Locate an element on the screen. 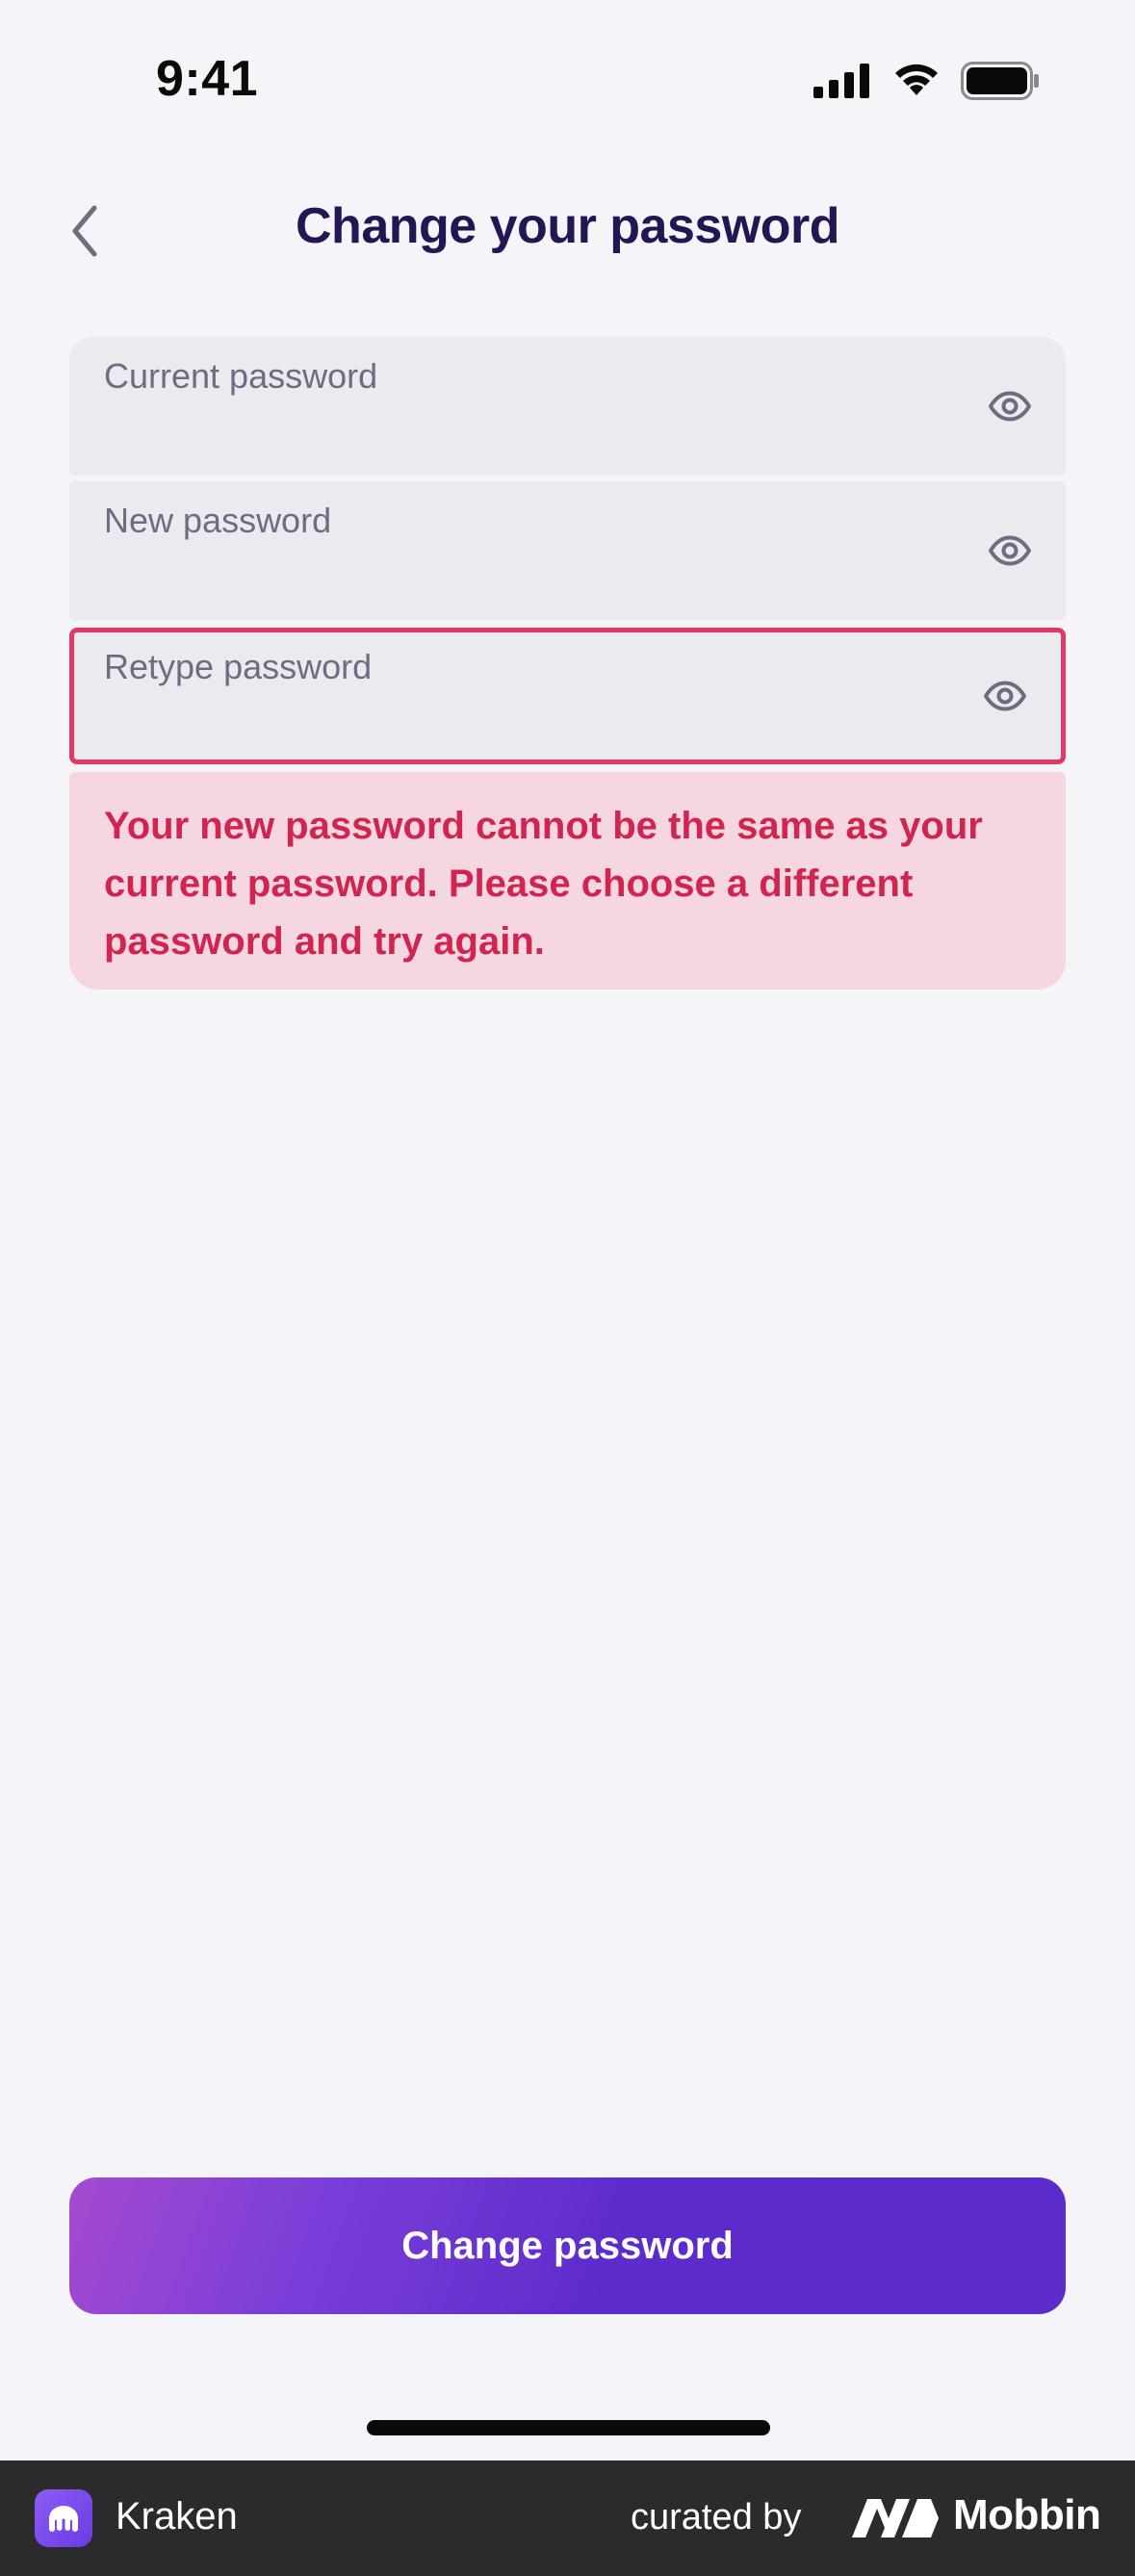 The image size is (1135, 2576). retype-password-label: Retype password is located at coordinates (238, 667).